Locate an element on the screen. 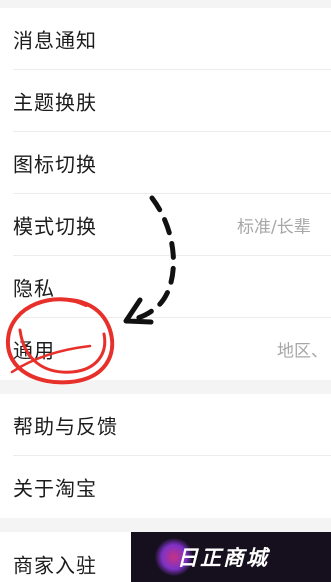 The image size is (331, 582). settings-item-privacy: 隐私 is located at coordinates (165, 287).